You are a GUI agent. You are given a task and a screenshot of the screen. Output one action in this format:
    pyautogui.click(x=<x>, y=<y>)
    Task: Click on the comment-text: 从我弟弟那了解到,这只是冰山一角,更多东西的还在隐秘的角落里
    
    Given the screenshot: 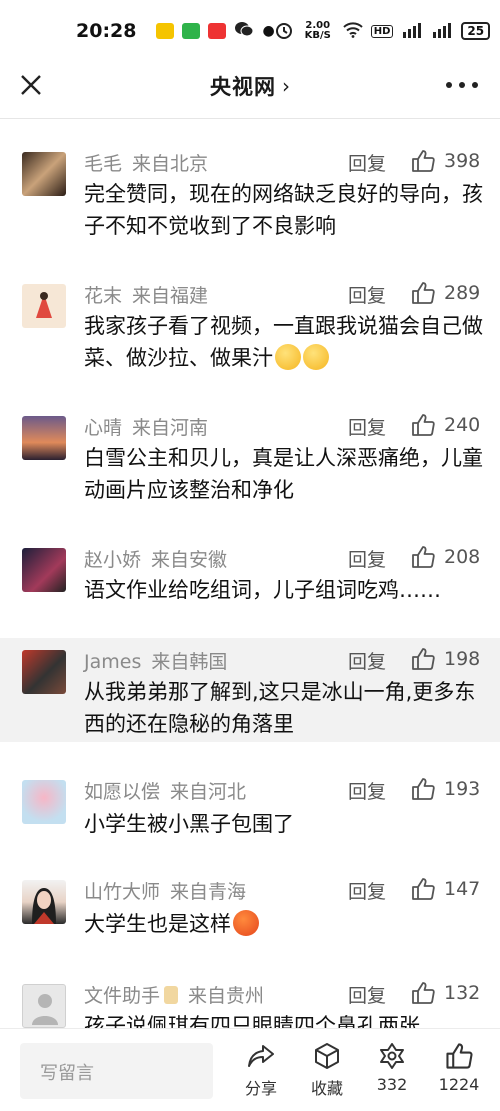 What is the action you would take?
    pyautogui.click(x=280, y=708)
    